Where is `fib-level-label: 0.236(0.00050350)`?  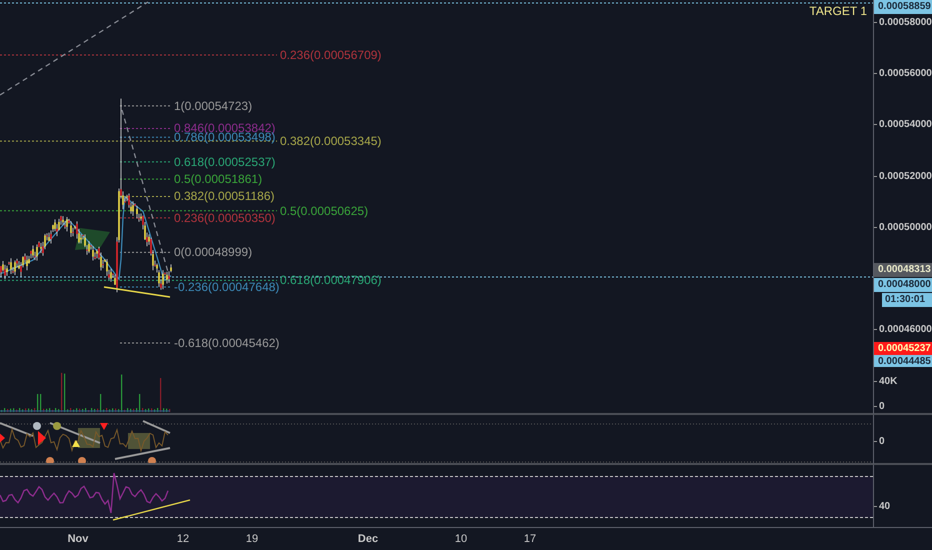 fib-level-label: 0.236(0.00050350) is located at coordinates (225, 217).